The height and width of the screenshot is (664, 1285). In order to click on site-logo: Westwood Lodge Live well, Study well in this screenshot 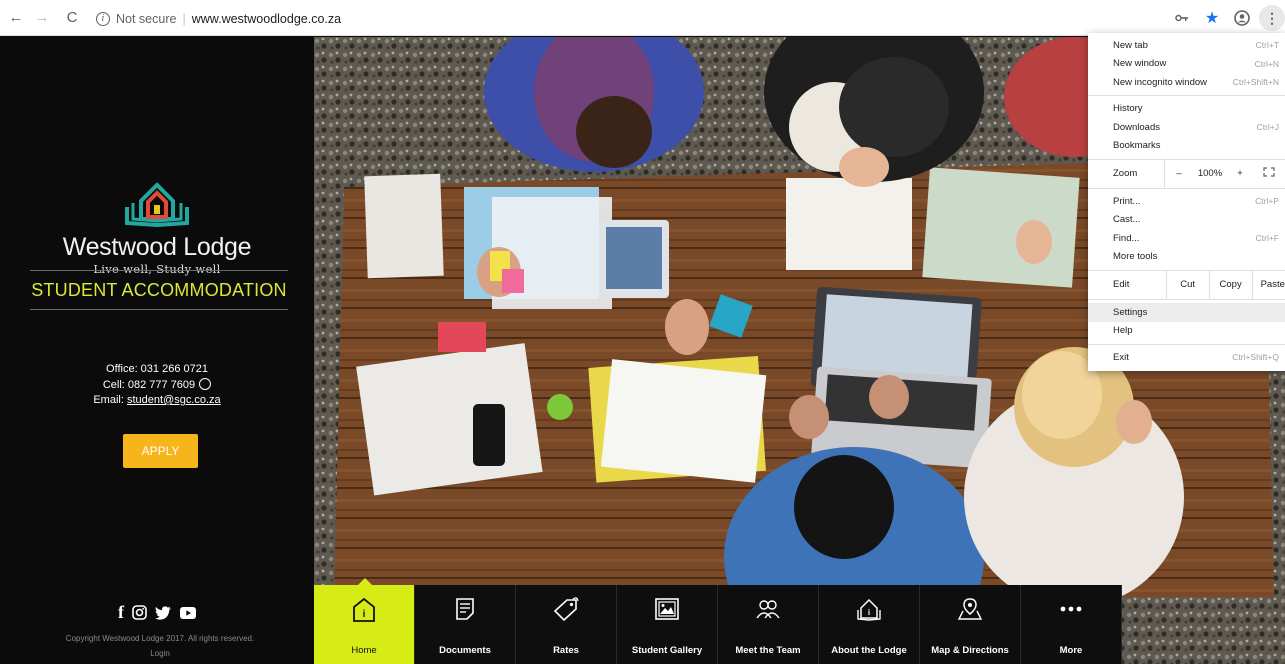, I will do `click(157, 226)`.